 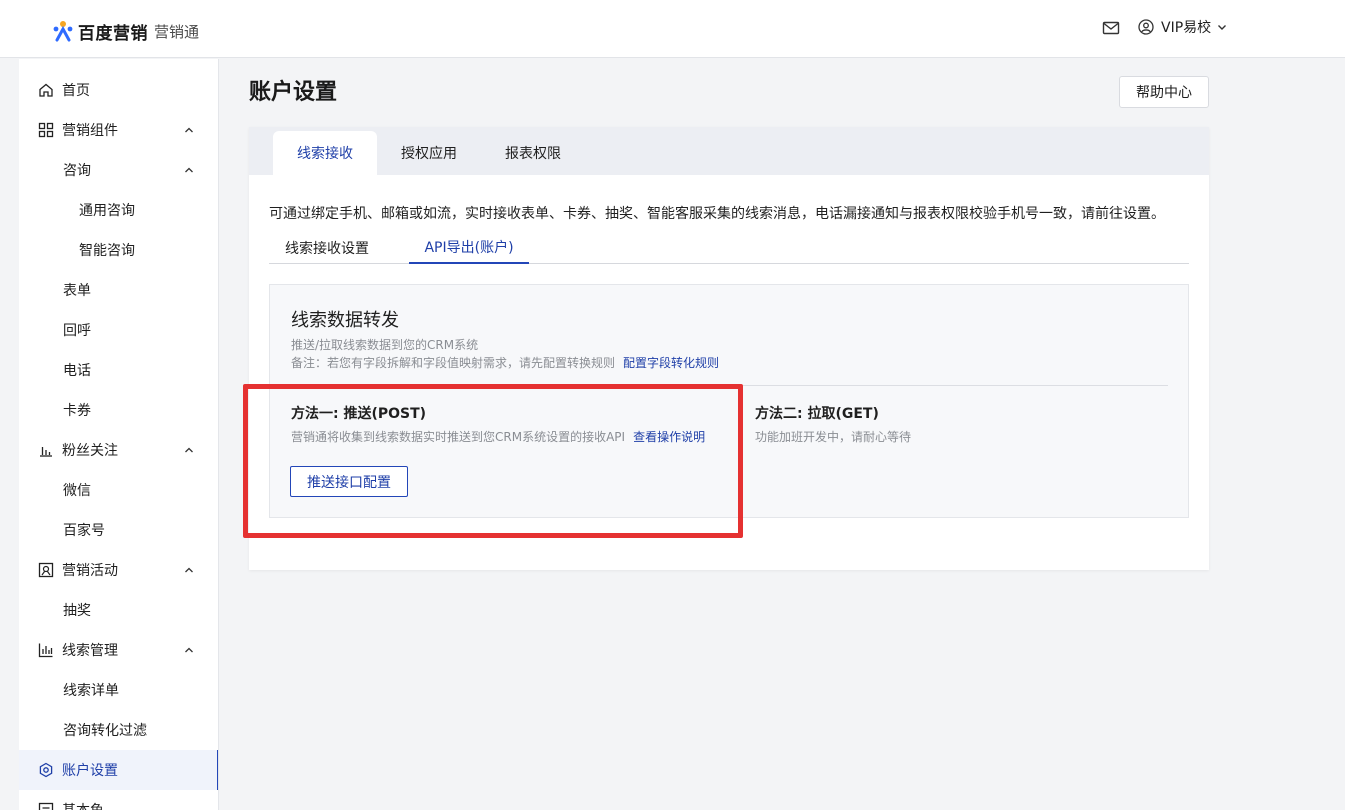 What do you see at coordinates (118, 490) in the screenshot?
I see `sidebar-item-wechat: 微信` at bounding box center [118, 490].